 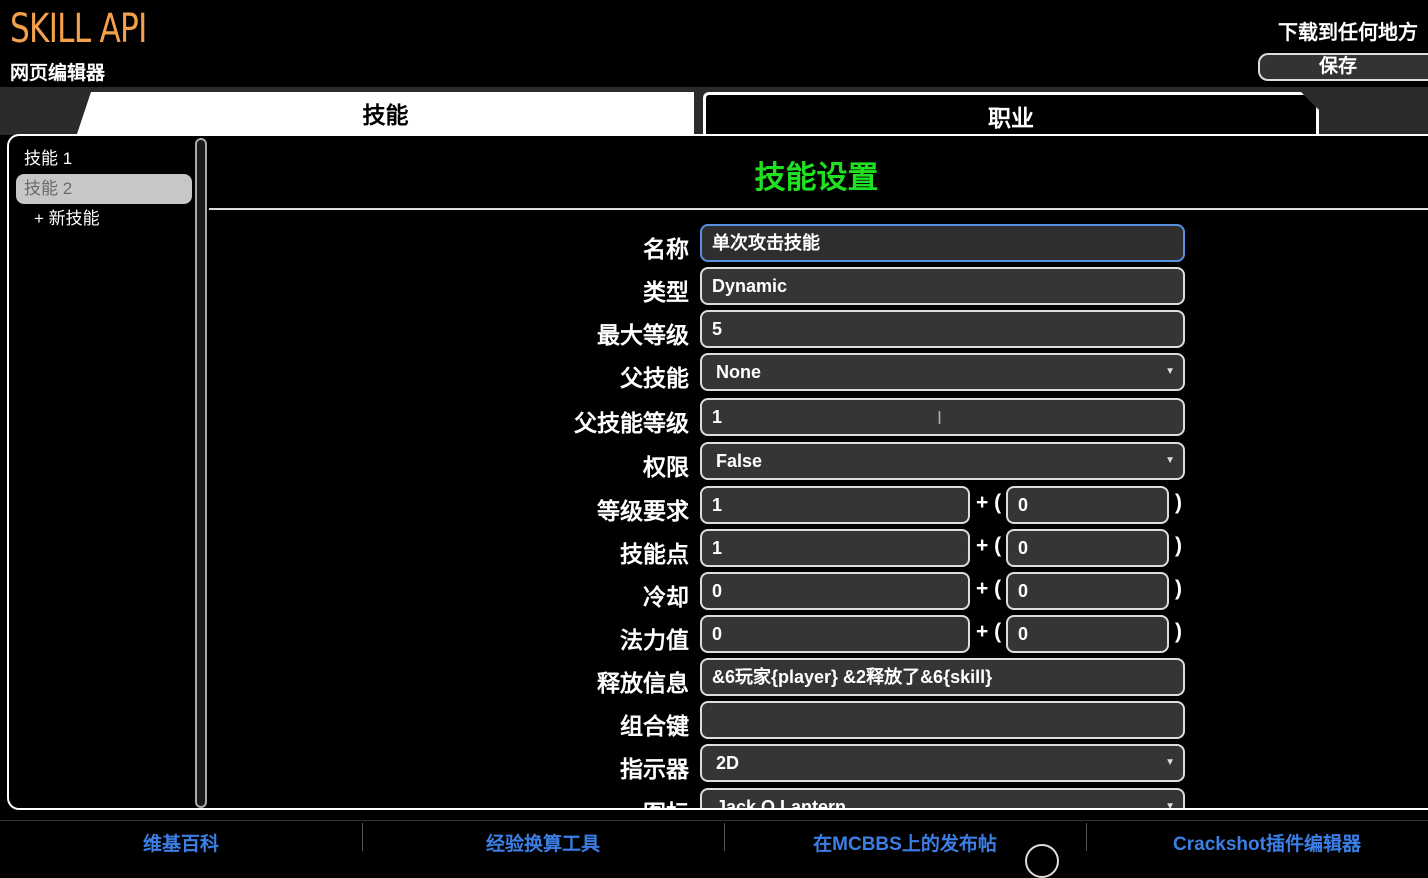 What do you see at coordinates (1087, 634) in the screenshot?
I see `mana-scale-input: 0` at bounding box center [1087, 634].